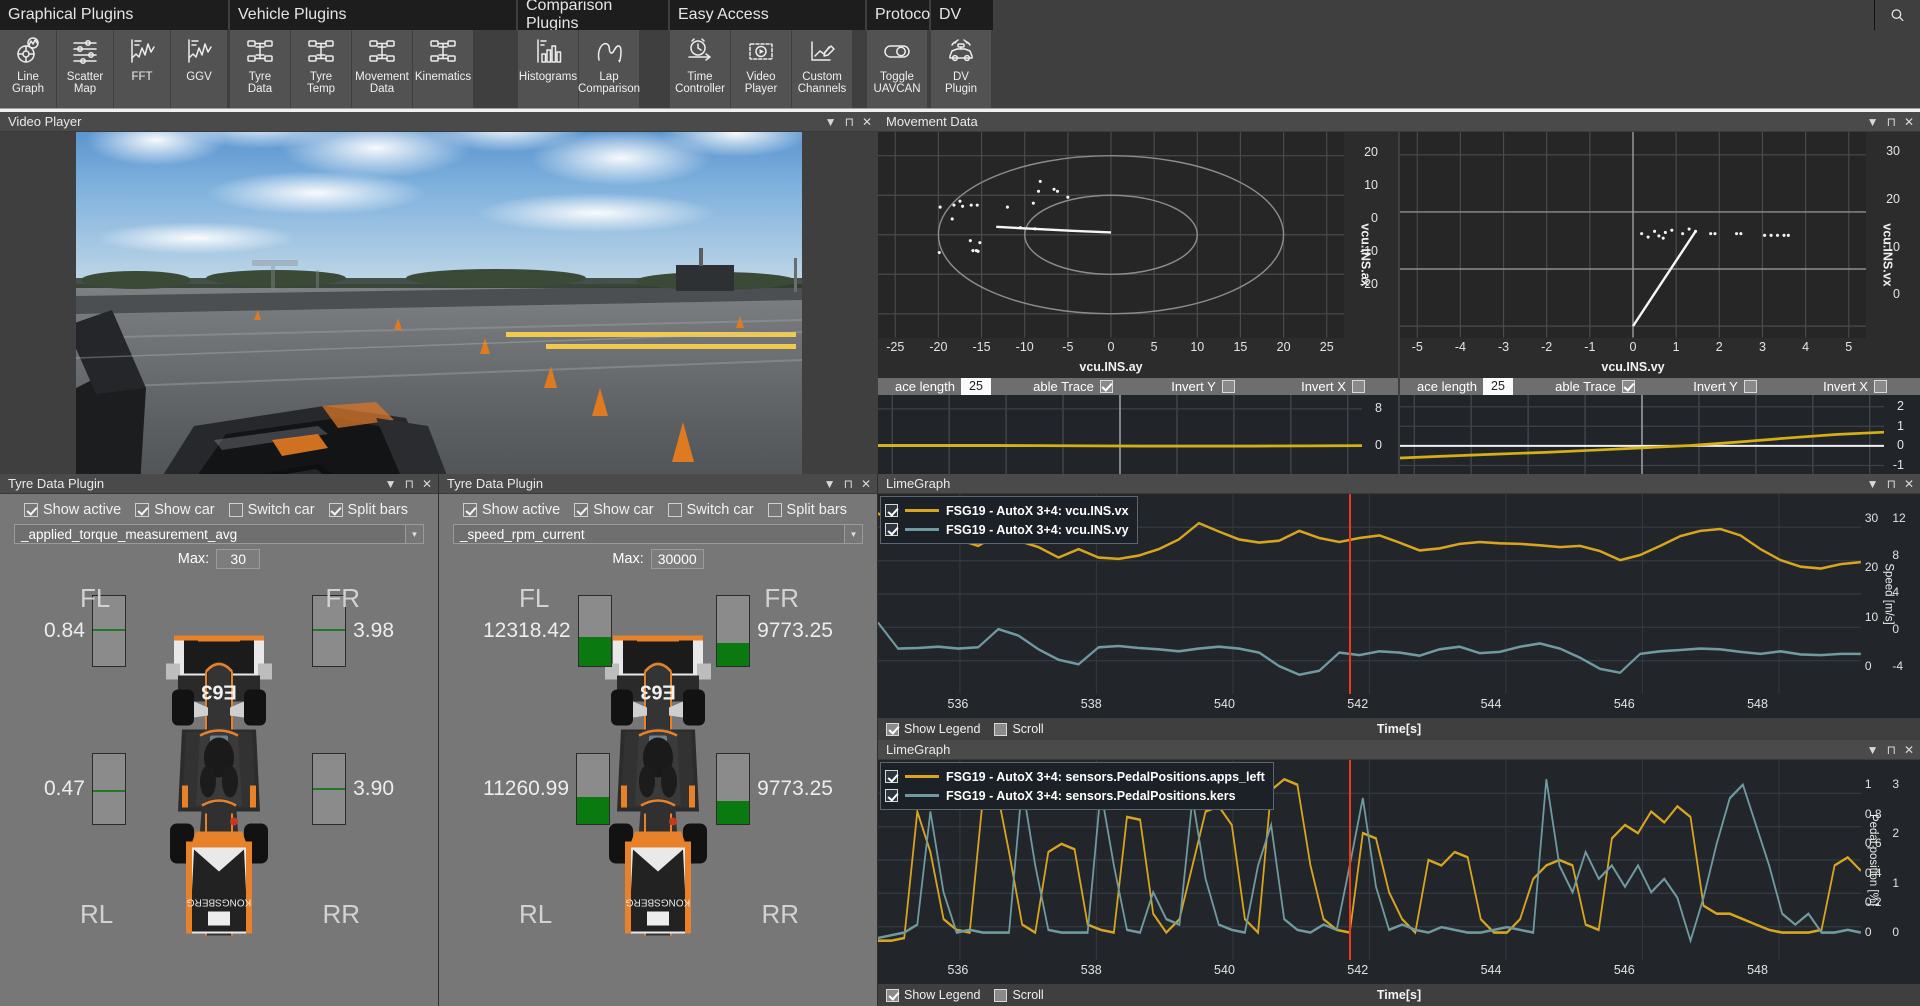 The width and height of the screenshot is (1920, 1006). Describe the element at coordinates (219, 692) in the screenshot. I see `svg-text: E63` at that location.